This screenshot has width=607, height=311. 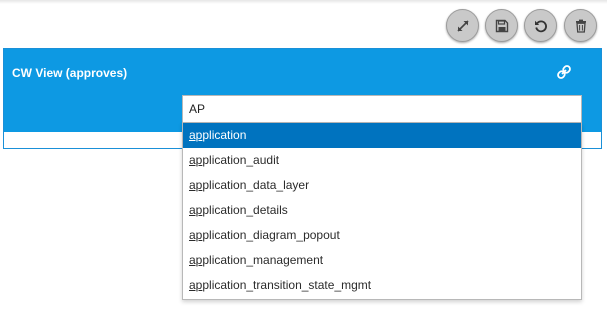 I want to click on expand-icon, so click(x=463, y=26).